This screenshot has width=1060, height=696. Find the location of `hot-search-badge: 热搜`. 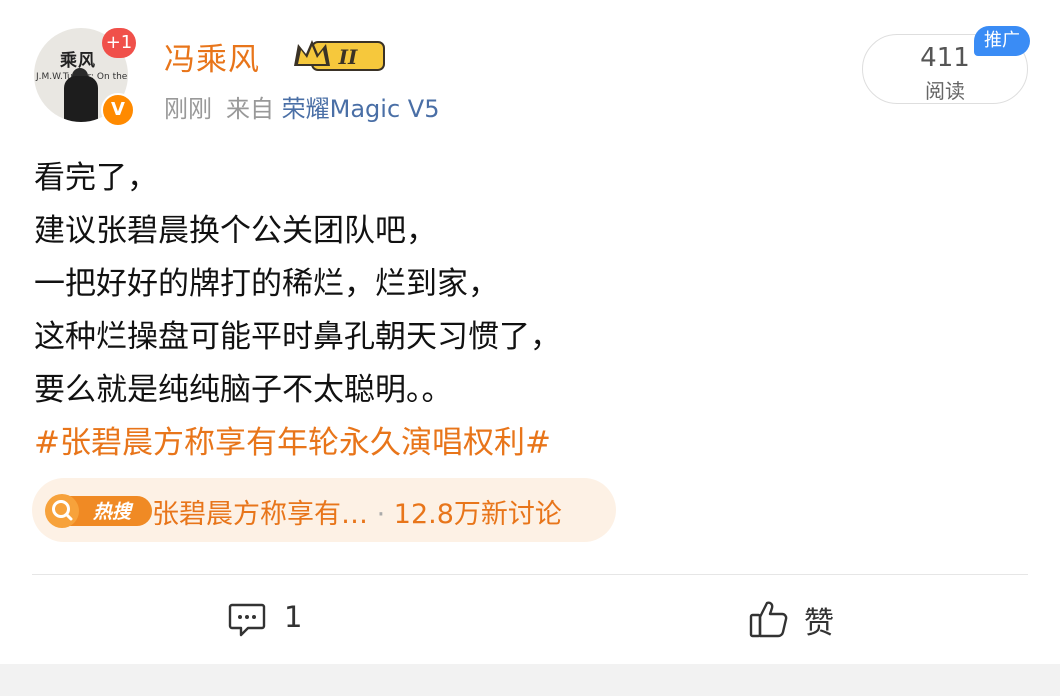

hot-search-badge: 热搜 is located at coordinates (98, 511).